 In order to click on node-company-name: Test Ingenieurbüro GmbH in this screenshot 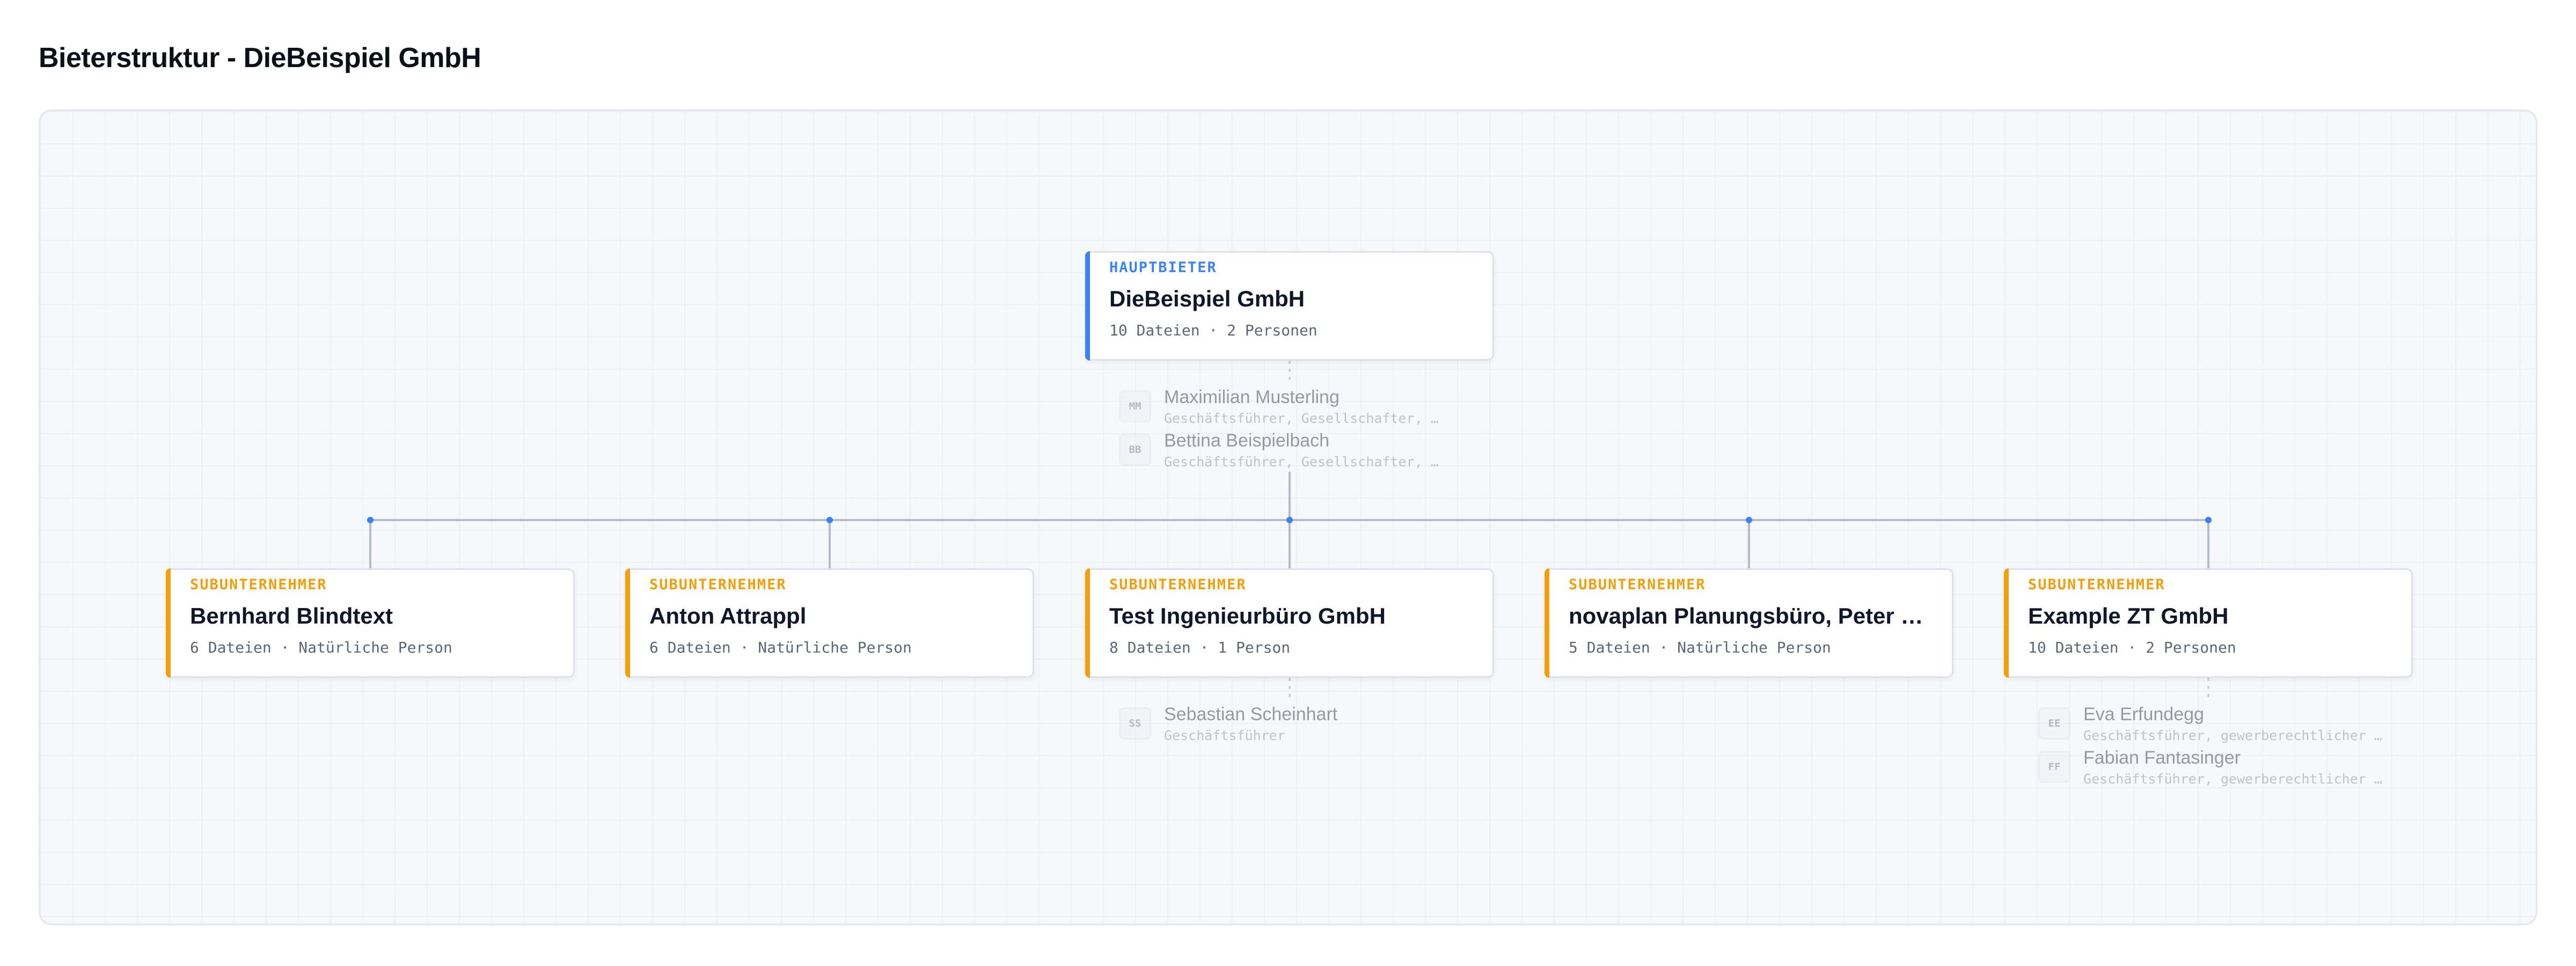, I will do `click(1247, 615)`.